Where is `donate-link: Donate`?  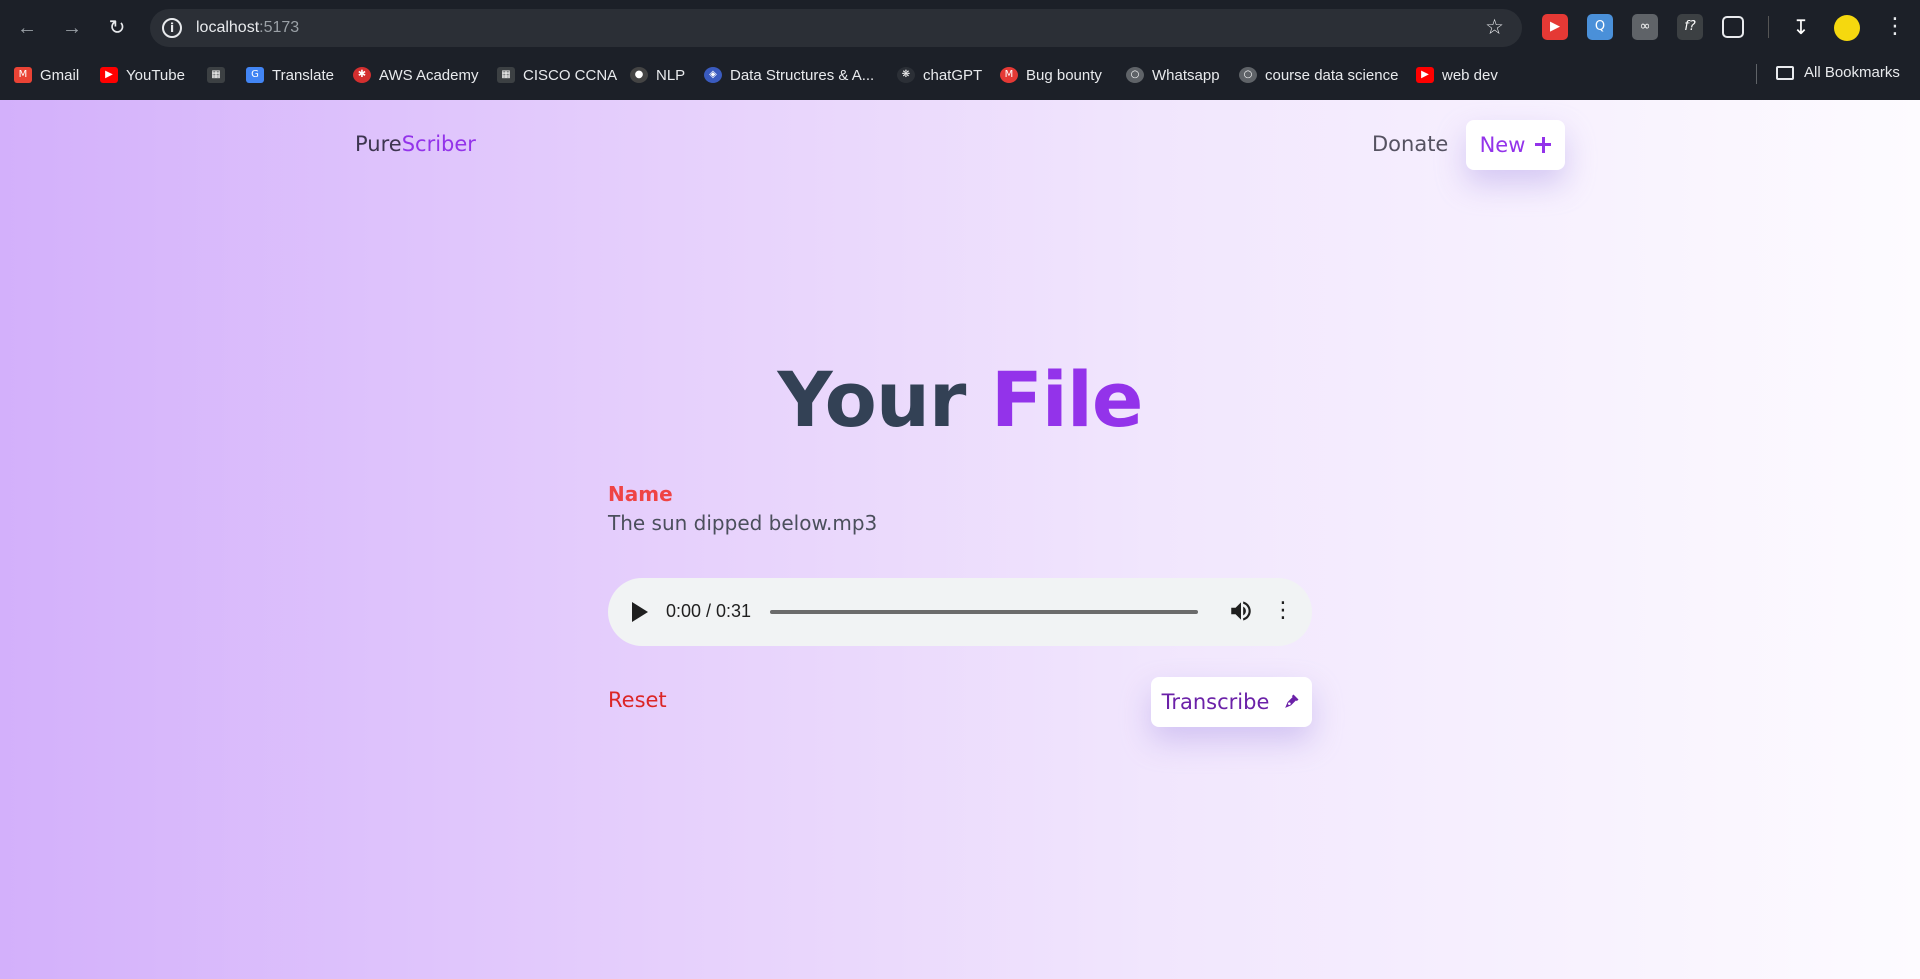 donate-link: Donate is located at coordinates (1410, 144).